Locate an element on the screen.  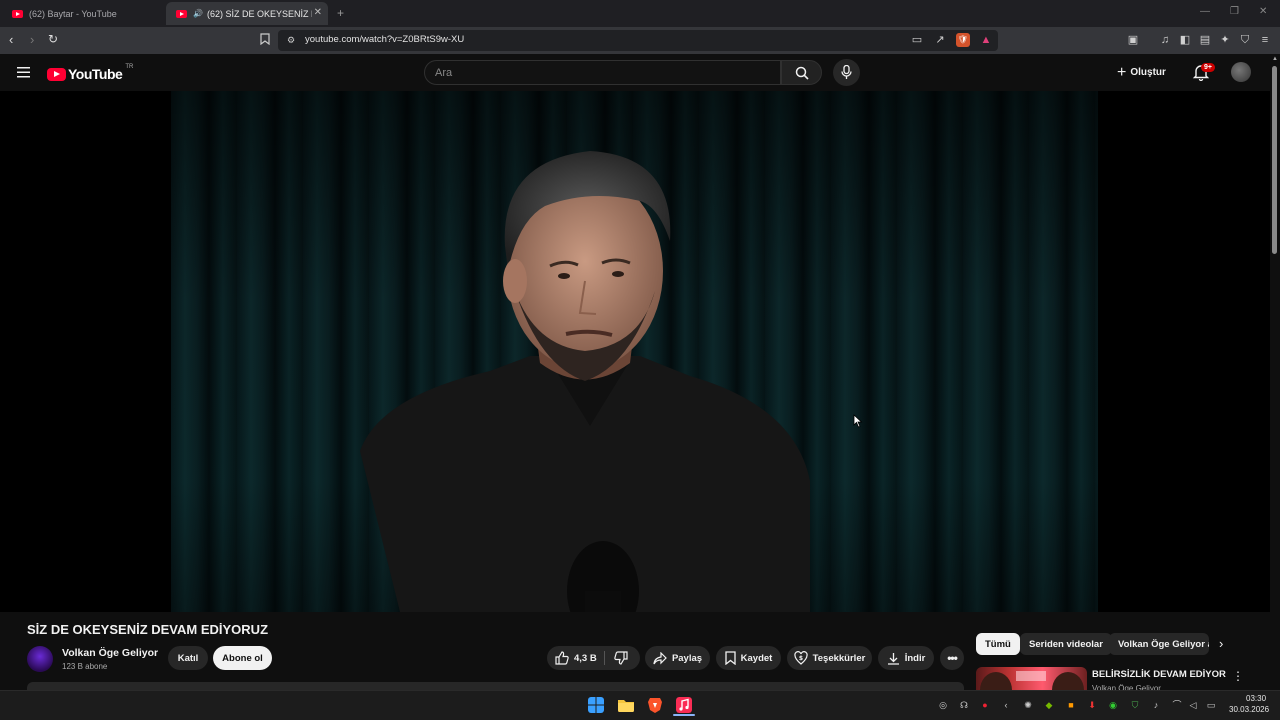
tray-download-icon: ⬇ is located at coordinates (1092, 705).